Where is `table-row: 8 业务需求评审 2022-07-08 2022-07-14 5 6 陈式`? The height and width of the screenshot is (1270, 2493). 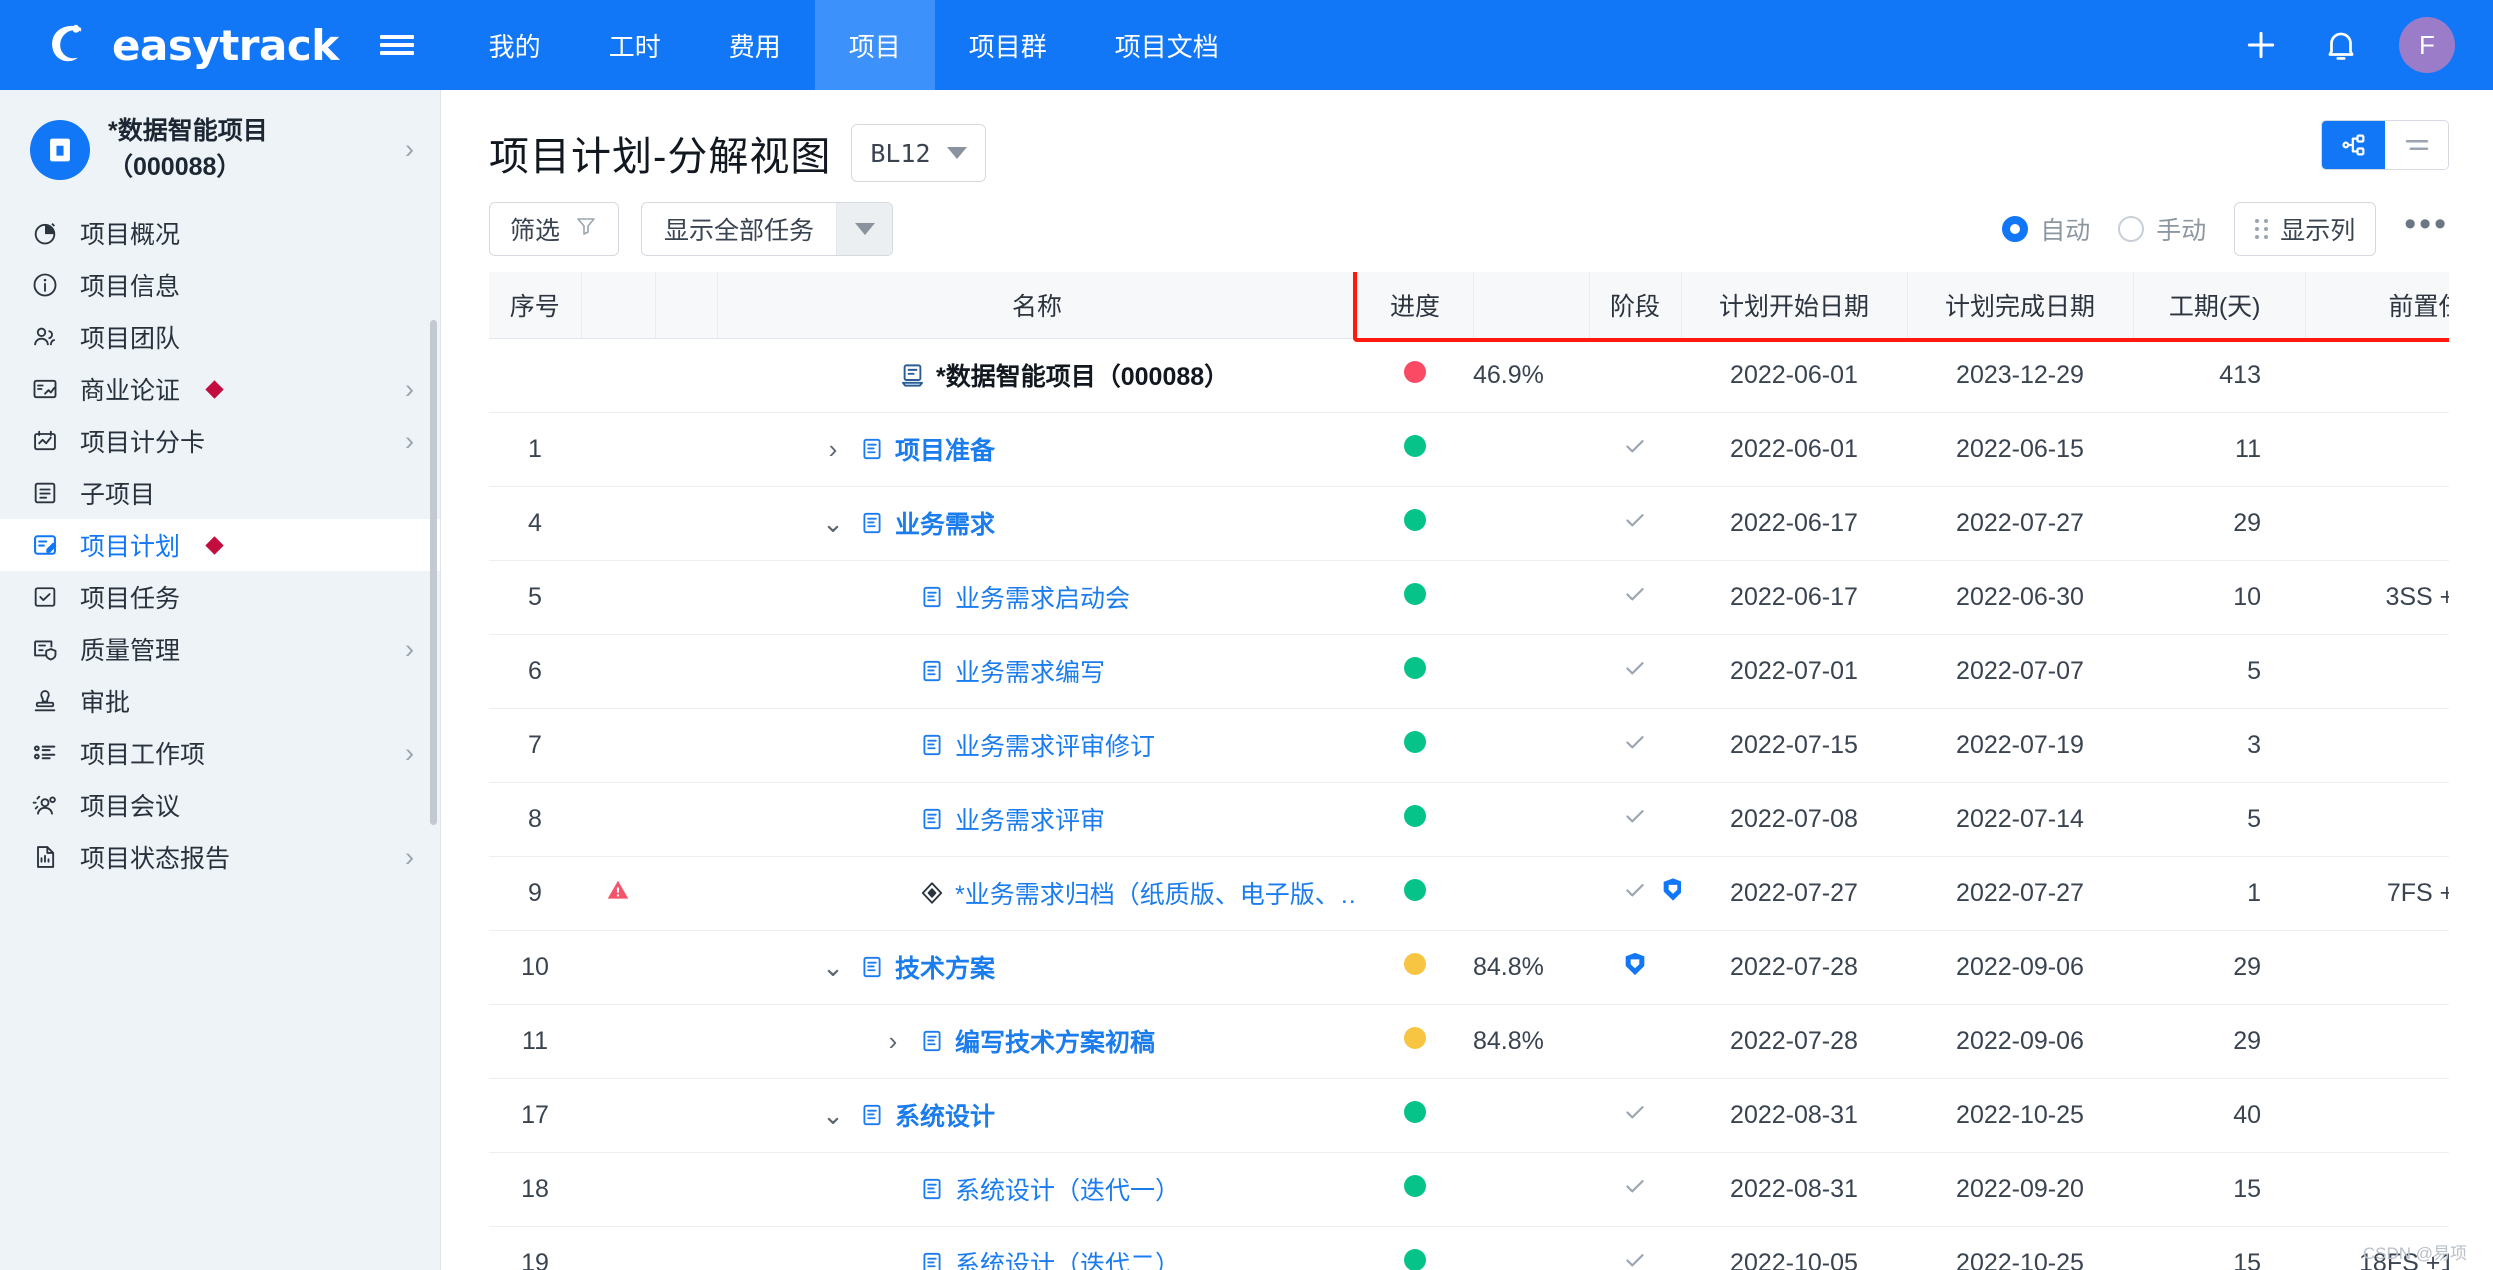 table-row: 8 业务需求评审 2022-07-08 2022-07-14 5 6 陈式 is located at coordinates (1469, 819).